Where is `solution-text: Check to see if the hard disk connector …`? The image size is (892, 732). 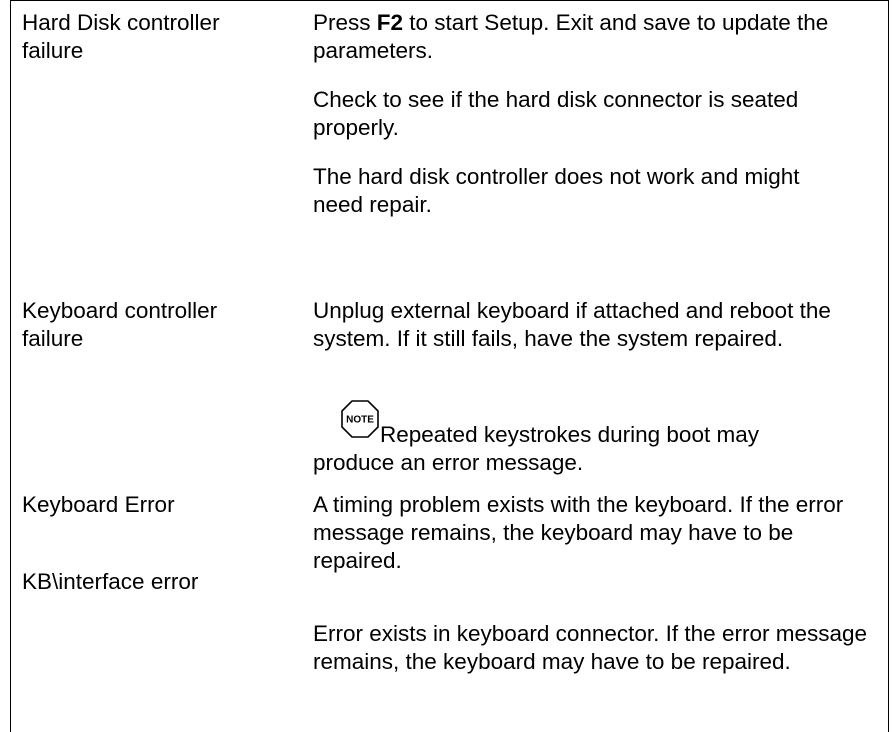
solution-text: Check to see if the hard disk connector … is located at coordinates (556, 113).